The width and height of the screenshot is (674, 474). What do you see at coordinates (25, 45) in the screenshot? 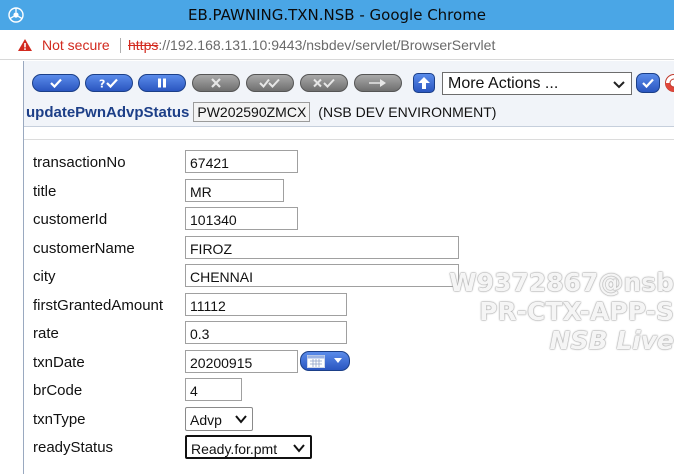
I see `warning-icon` at bounding box center [25, 45].